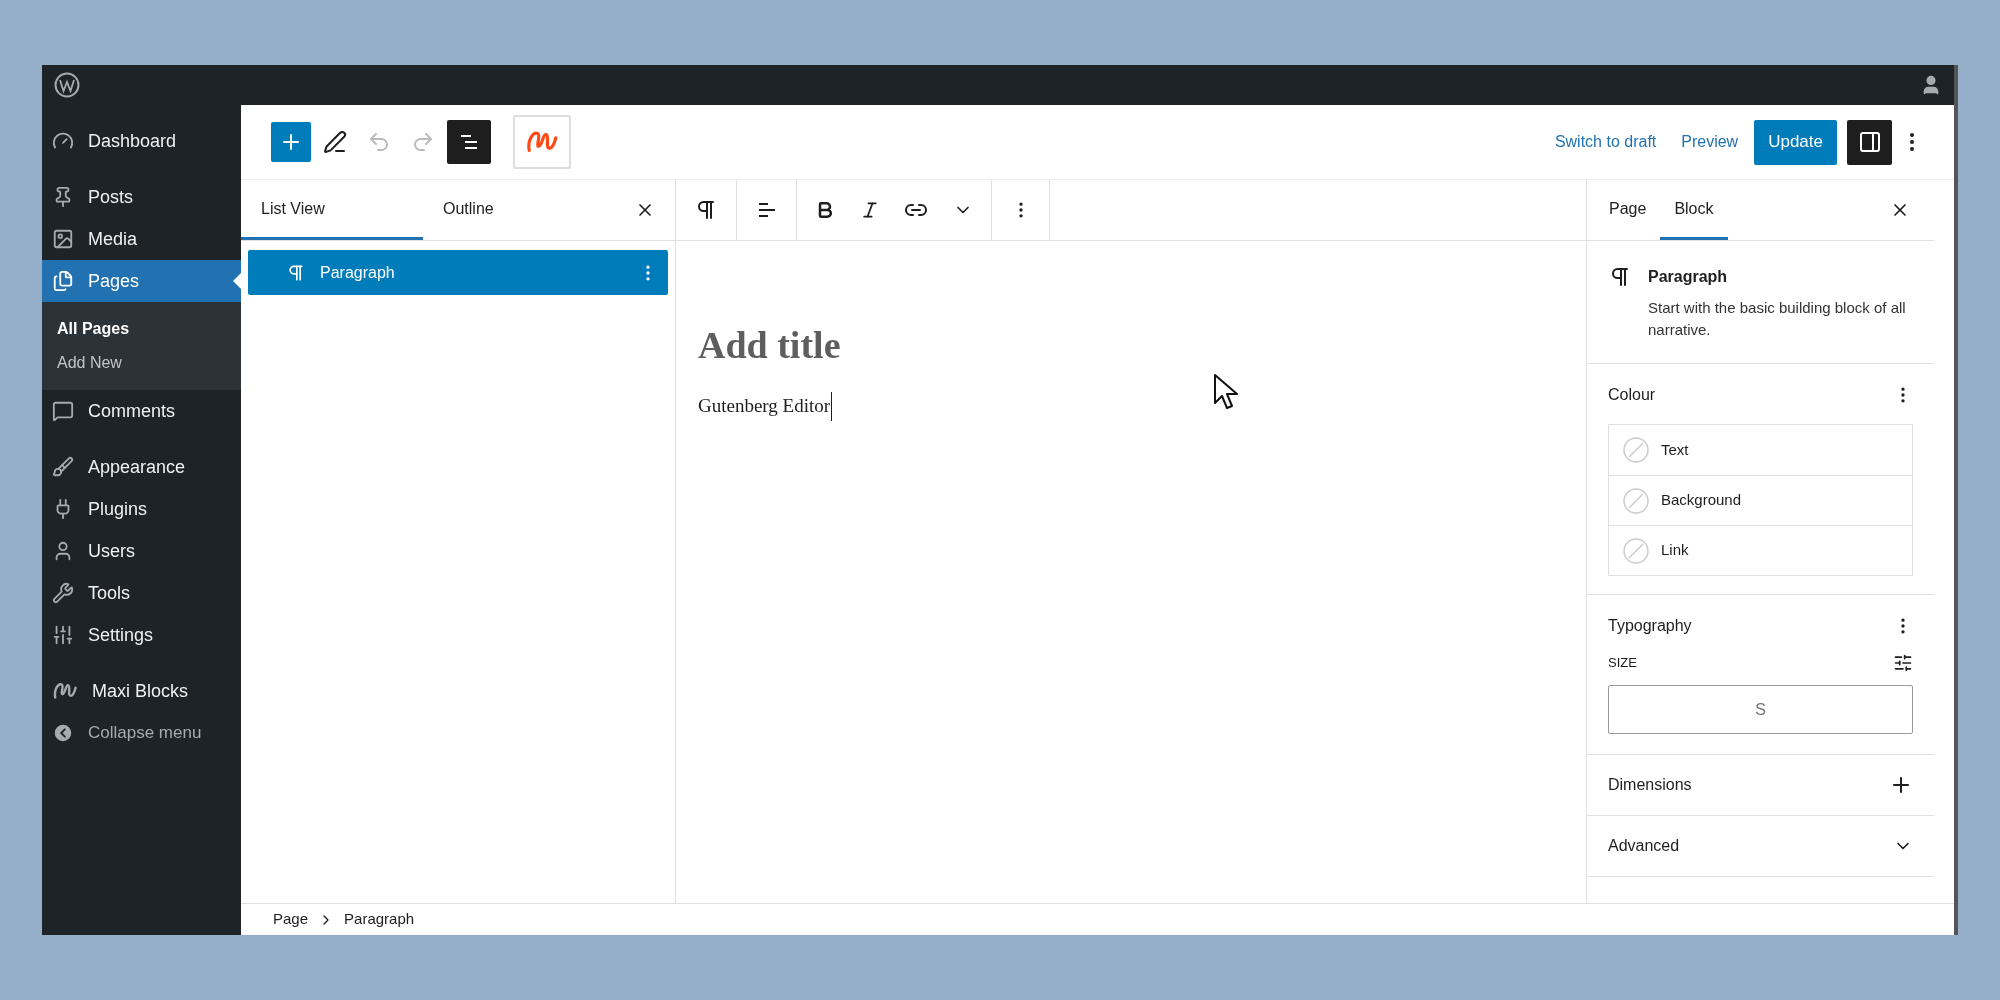  I want to click on sidebar-panel-icon, so click(1869, 142).